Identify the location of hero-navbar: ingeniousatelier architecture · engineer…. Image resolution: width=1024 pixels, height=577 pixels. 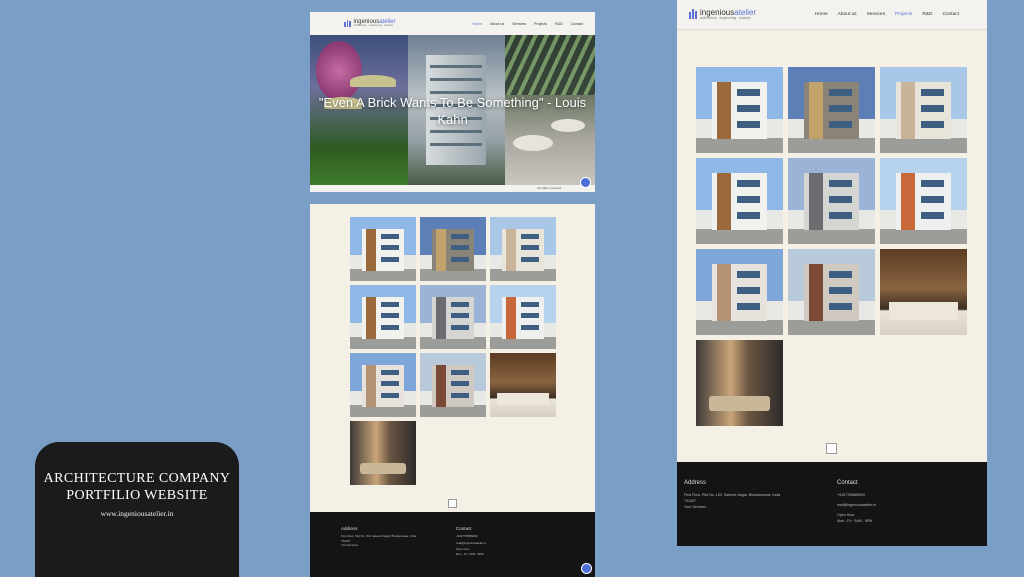
(452, 23).